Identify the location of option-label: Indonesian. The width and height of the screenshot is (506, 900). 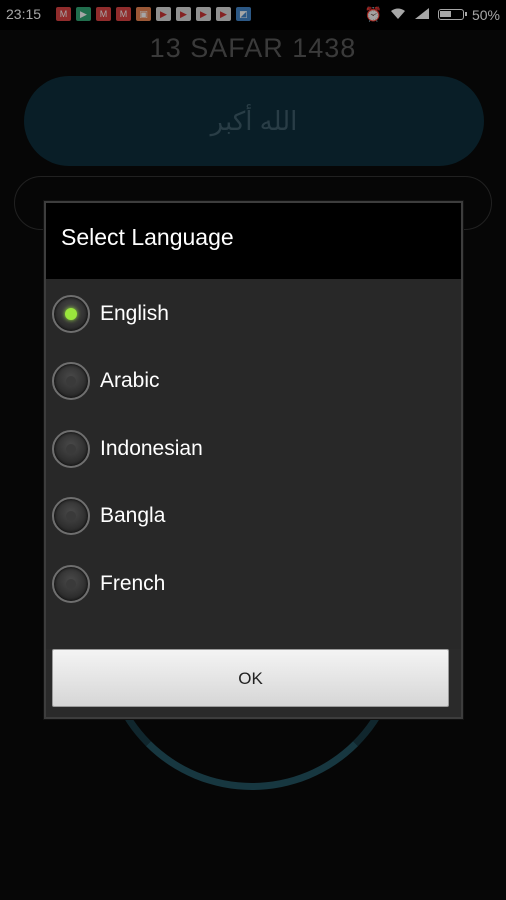
(151, 448).